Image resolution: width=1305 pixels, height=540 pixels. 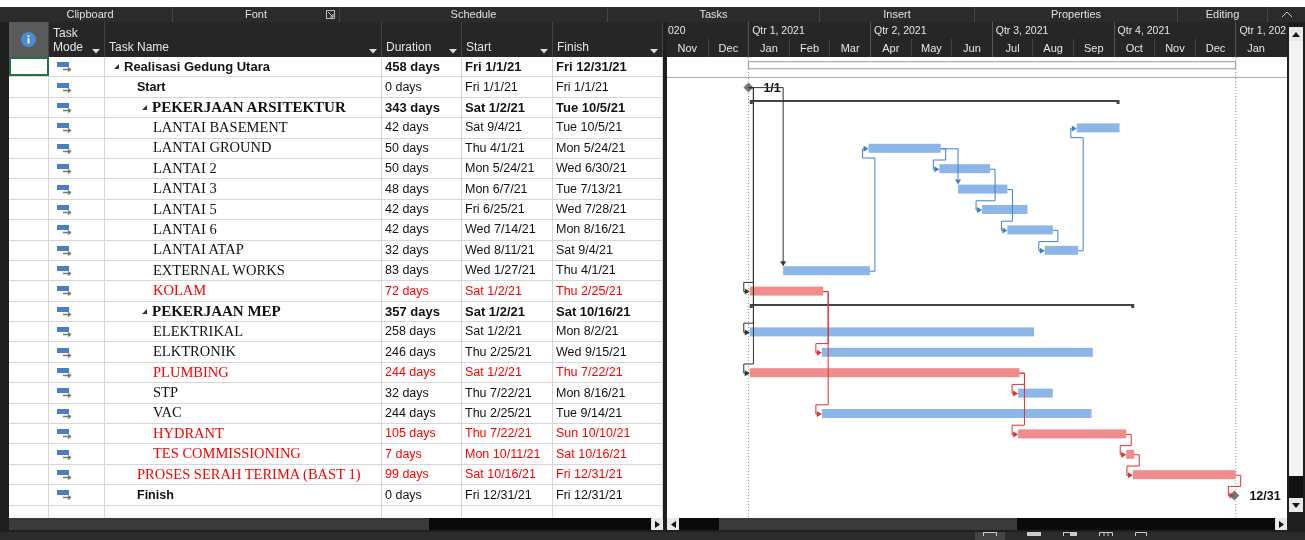 I want to click on scroll-left-button, so click(x=673, y=524).